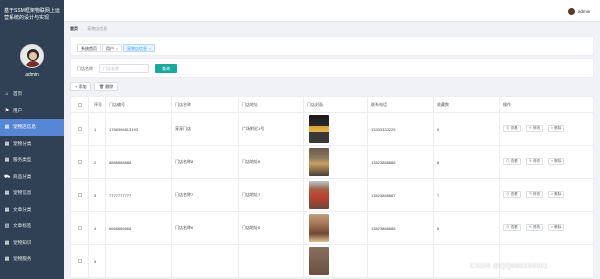 The image size is (600, 279). What do you see at coordinates (81, 86) in the screenshot?
I see `add-button: + 添加` at bounding box center [81, 86].